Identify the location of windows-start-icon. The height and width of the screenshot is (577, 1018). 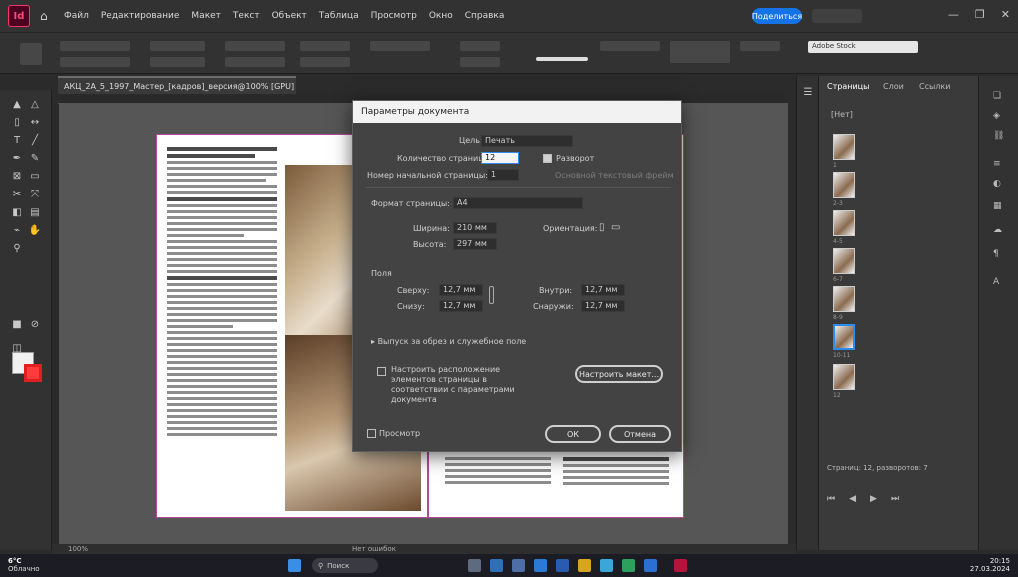
(294, 565).